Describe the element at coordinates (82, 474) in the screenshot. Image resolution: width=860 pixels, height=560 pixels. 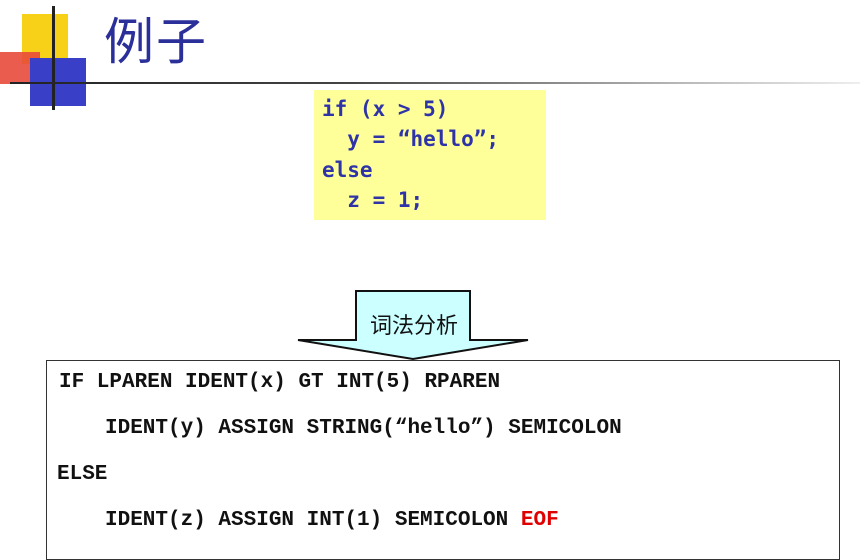
I see `token-line-3: ELSE` at that location.